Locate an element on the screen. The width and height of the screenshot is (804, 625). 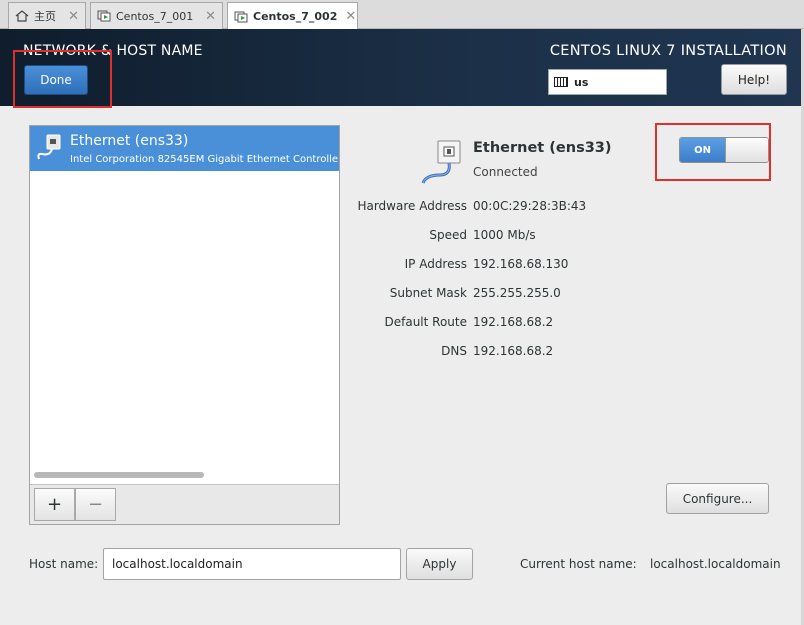
tab-label: 主页 is located at coordinates (45, 16).